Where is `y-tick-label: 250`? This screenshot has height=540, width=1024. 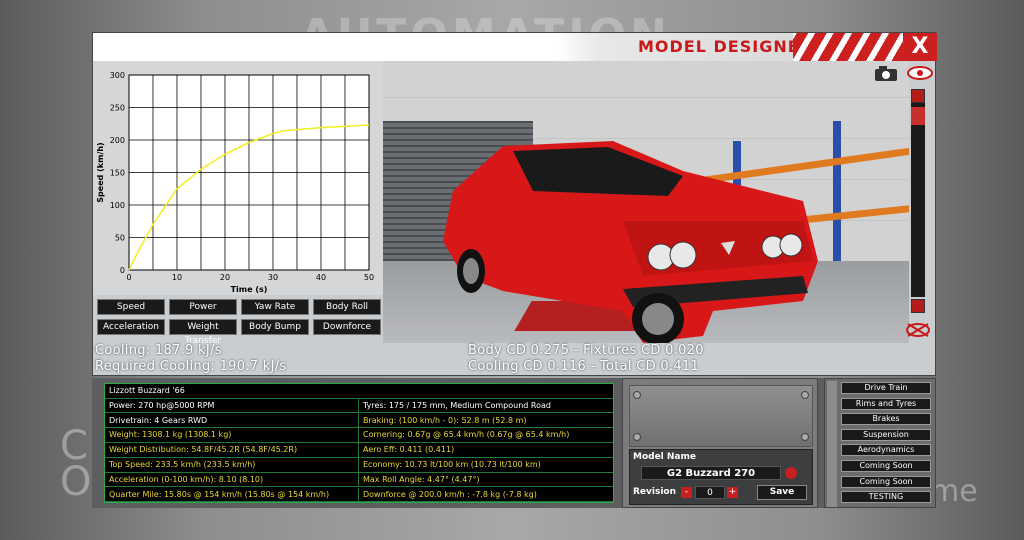 y-tick-label: 250 is located at coordinates (117, 108).